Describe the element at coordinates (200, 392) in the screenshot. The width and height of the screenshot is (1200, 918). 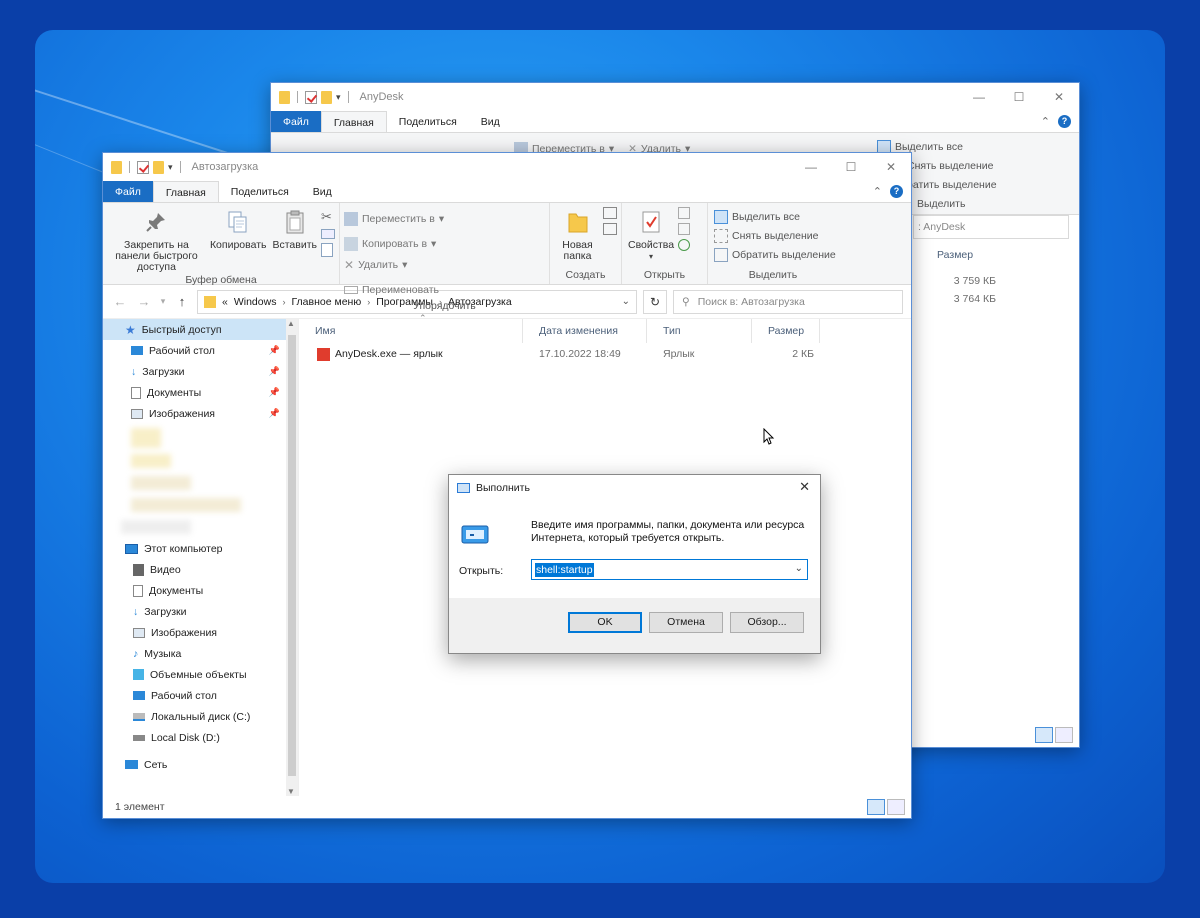
I see `nav-item-documents: Документы 📌` at that location.